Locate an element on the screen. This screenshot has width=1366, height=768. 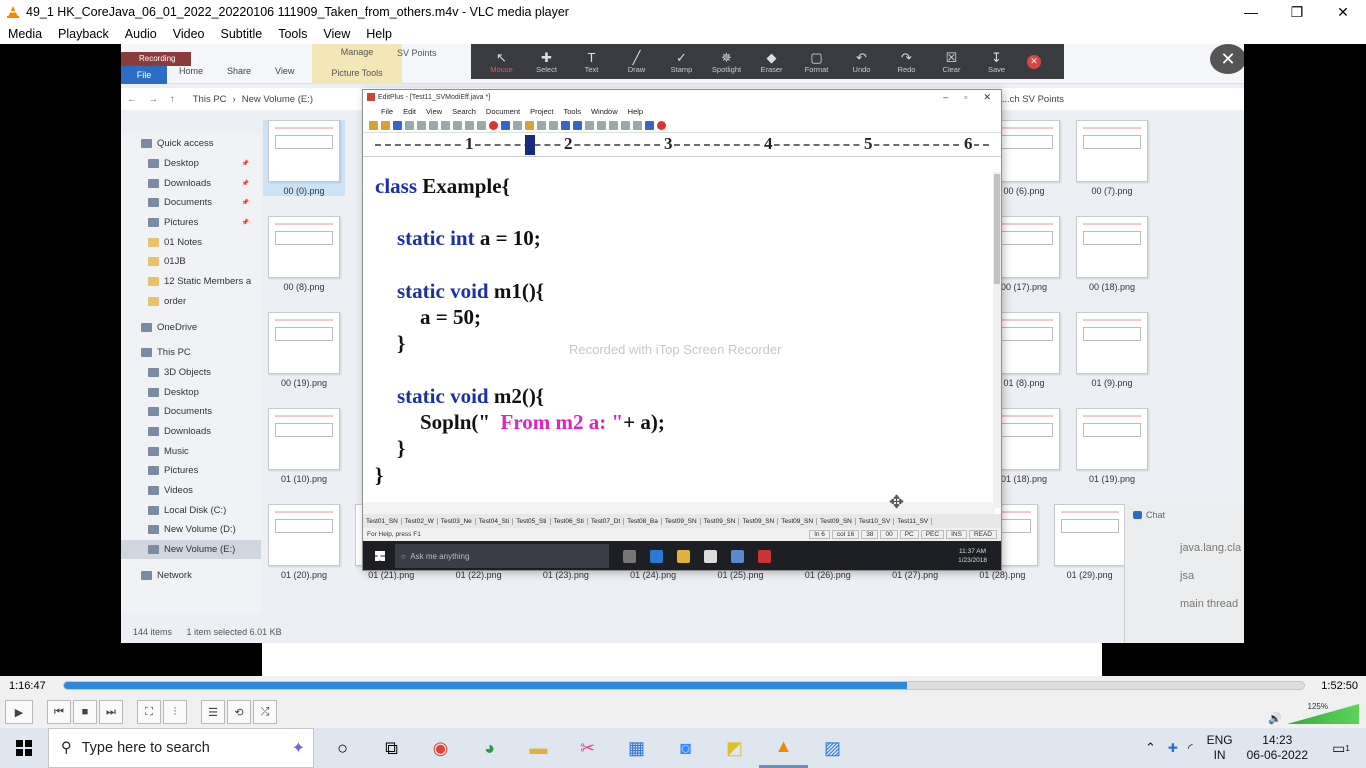
minimize-button: — is located at coordinates (1251, 12).